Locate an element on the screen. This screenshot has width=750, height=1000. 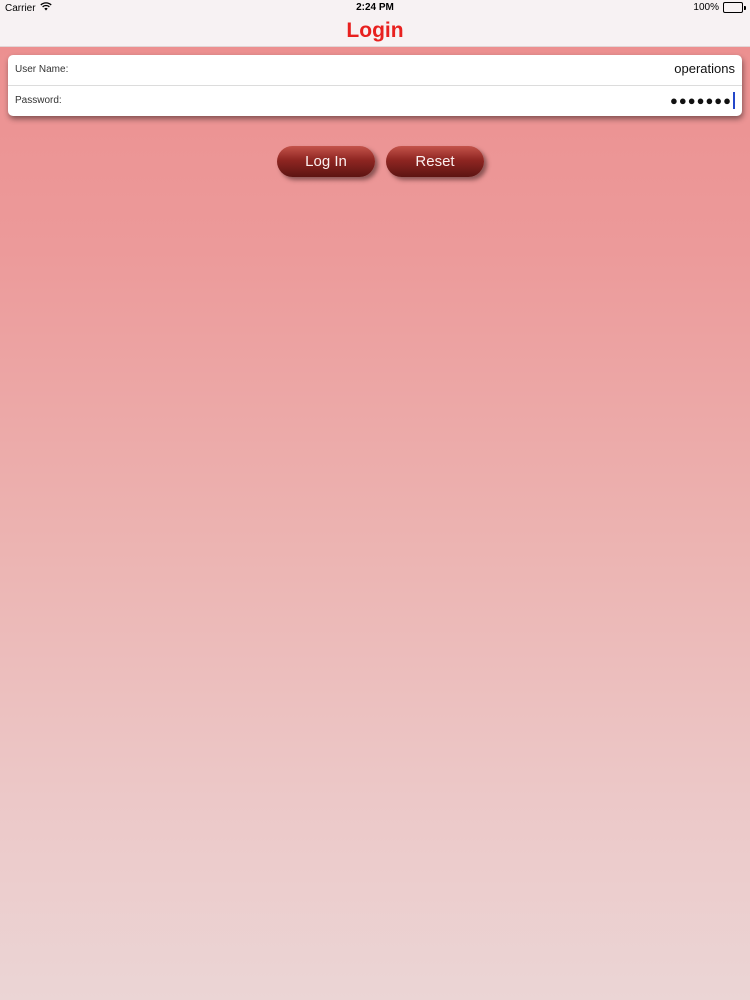
status-bar: Carrier 2:24 PM 100% is located at coordinates (375, 8).